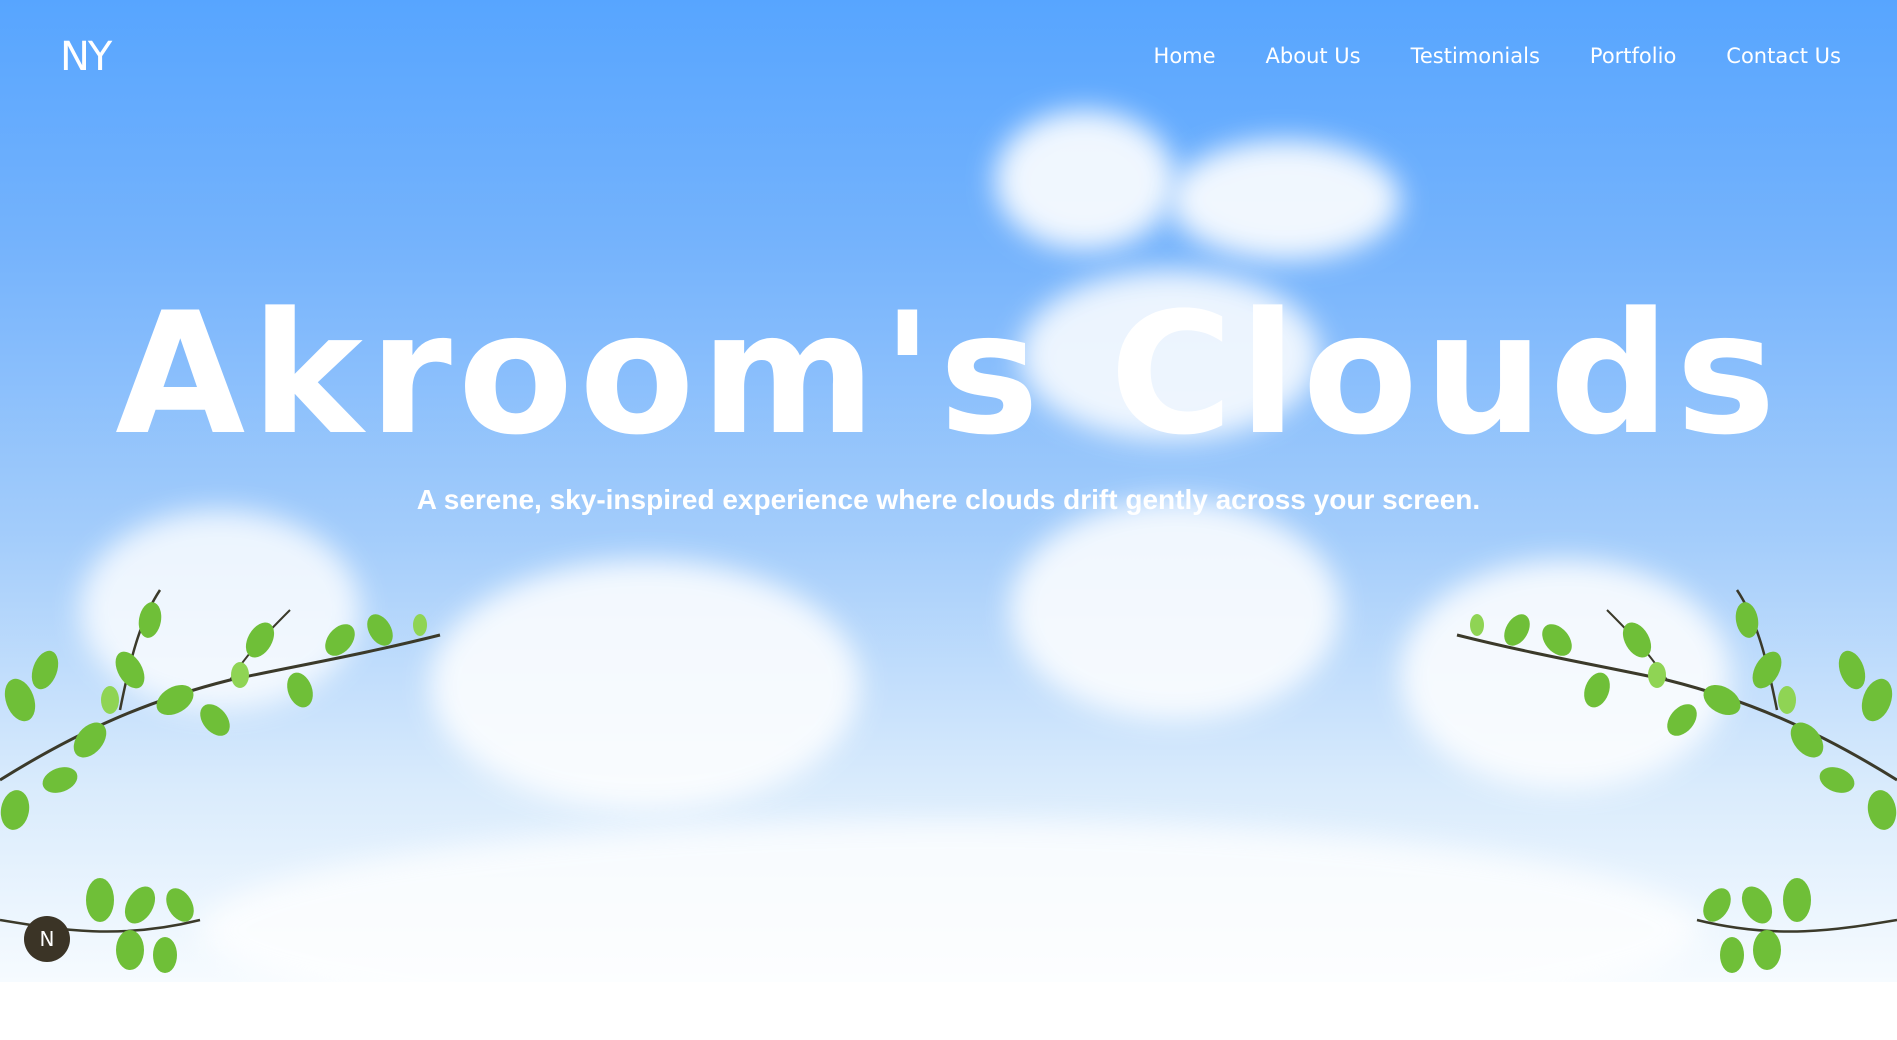 The height and width of the screenshot is (1040, 1897). Describe the element at coordinates (1783, 56) in the screenshot. I see `nav-contact-link: Contact Us` at that location.